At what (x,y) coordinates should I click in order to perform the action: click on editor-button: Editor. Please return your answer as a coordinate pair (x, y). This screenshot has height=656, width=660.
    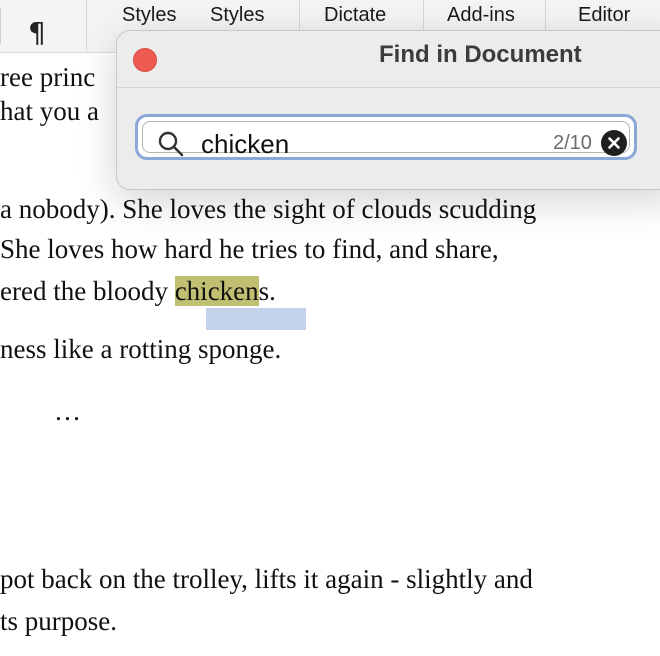
    Looking at the image, I should click on (604, 15).